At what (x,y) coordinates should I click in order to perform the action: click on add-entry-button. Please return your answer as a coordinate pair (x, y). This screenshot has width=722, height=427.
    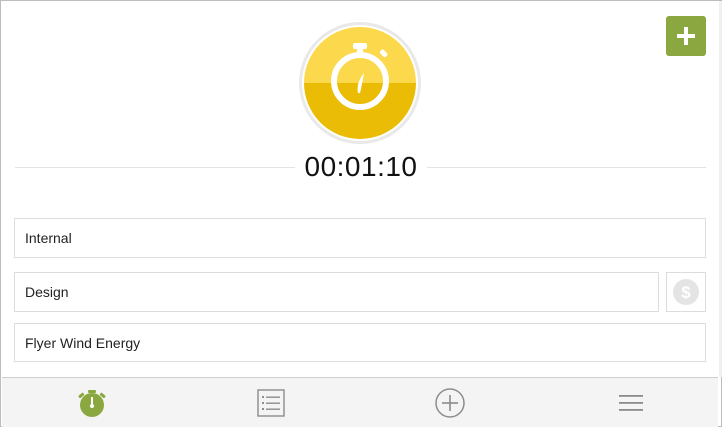
    Looking at the image, I should click on (686, 36).